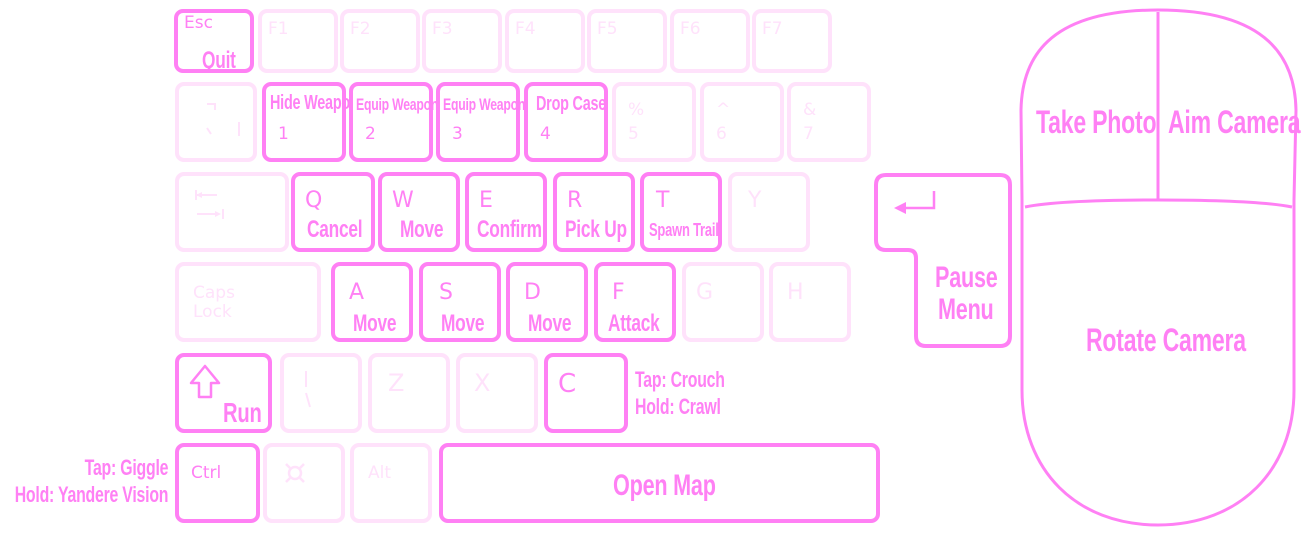 This screenshot has height=534, width=1302. What do you see at coordinates (1166, 340) in the screenshot?
I see `mouse-body: Rotate Camera` at bounding box center [1166, 340].